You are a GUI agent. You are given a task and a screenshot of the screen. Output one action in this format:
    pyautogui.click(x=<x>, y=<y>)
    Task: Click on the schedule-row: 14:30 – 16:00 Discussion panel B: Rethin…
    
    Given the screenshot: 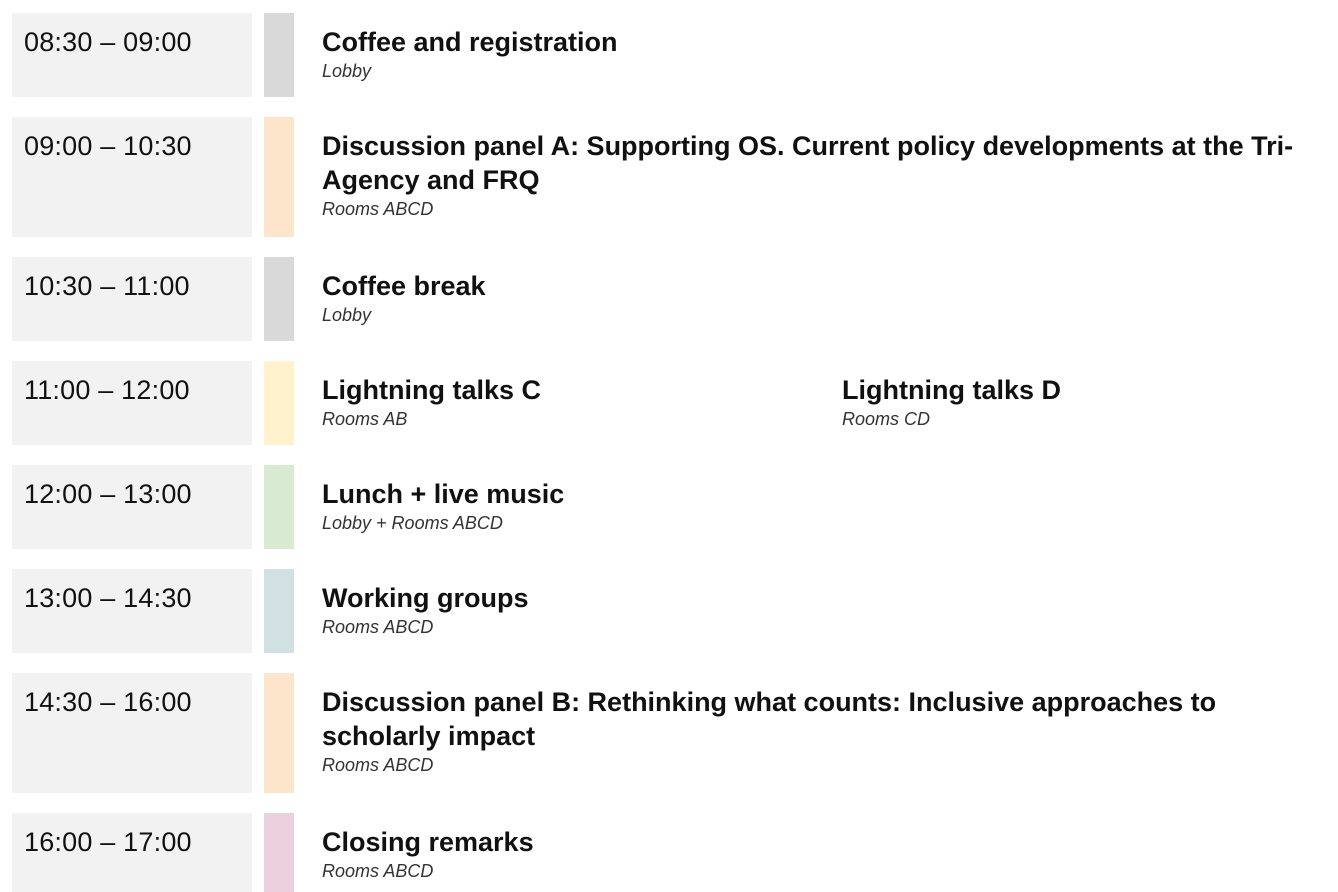 What is the action you would take?
    pyautogui.click(x=675, y=733)
    